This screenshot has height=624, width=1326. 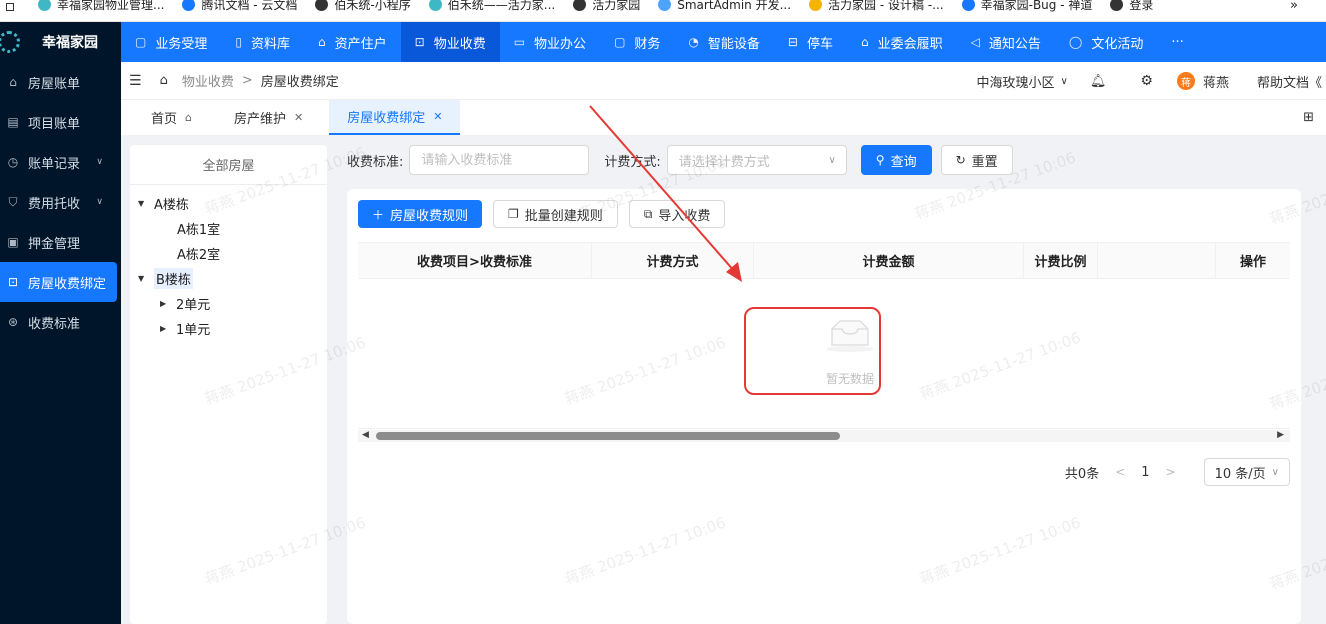 What do you see at coordinates (1240, 474) in the screenshot?
I see `page-size-value: 10 条/页` at bounding box center [1240, 474].